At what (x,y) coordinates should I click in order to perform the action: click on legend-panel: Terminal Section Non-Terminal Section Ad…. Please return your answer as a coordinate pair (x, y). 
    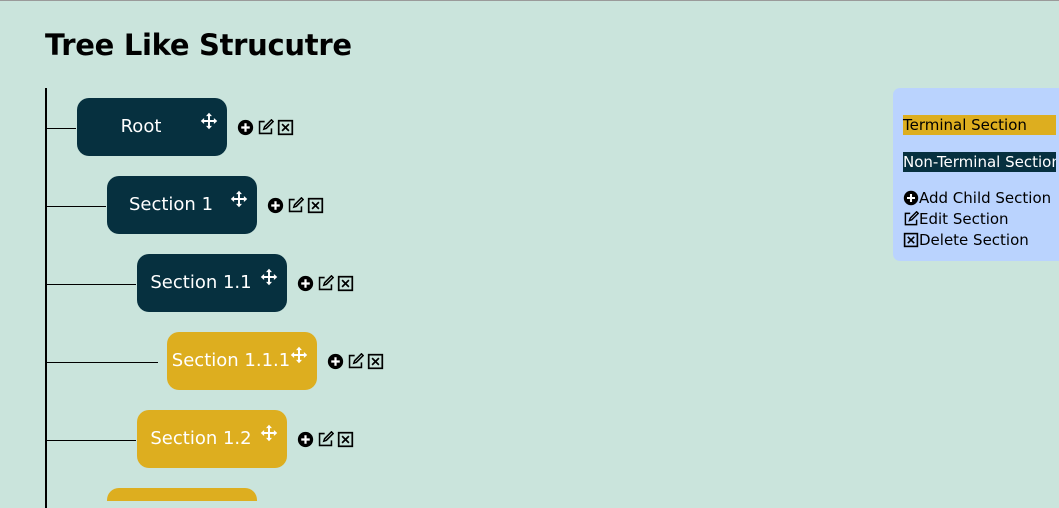
    Looking at the image, I should click on (976, 174).